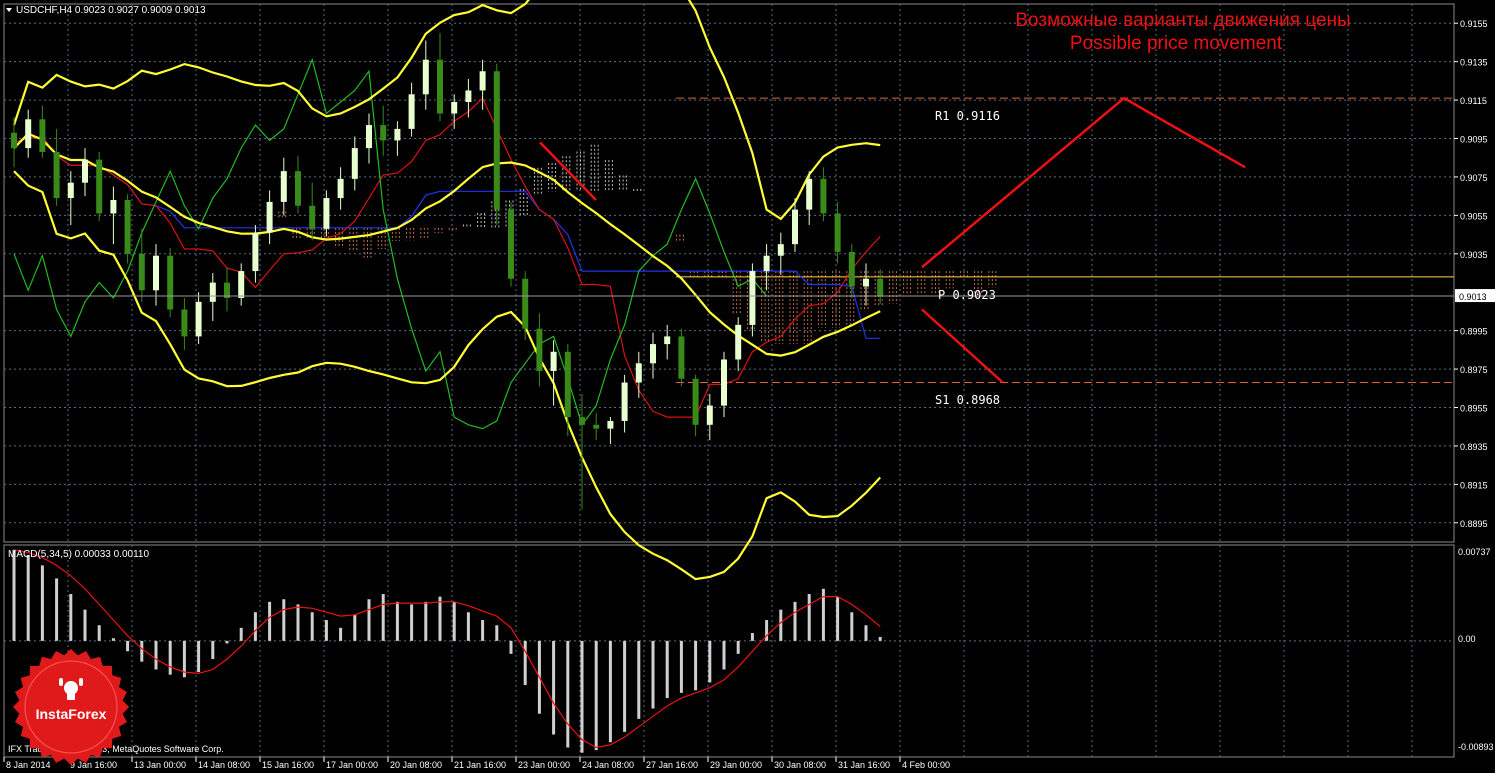 This screenshot has width=1495, height=773. I want to click on time-tick-label: 14 Jan 08:00, so click(224, 765).